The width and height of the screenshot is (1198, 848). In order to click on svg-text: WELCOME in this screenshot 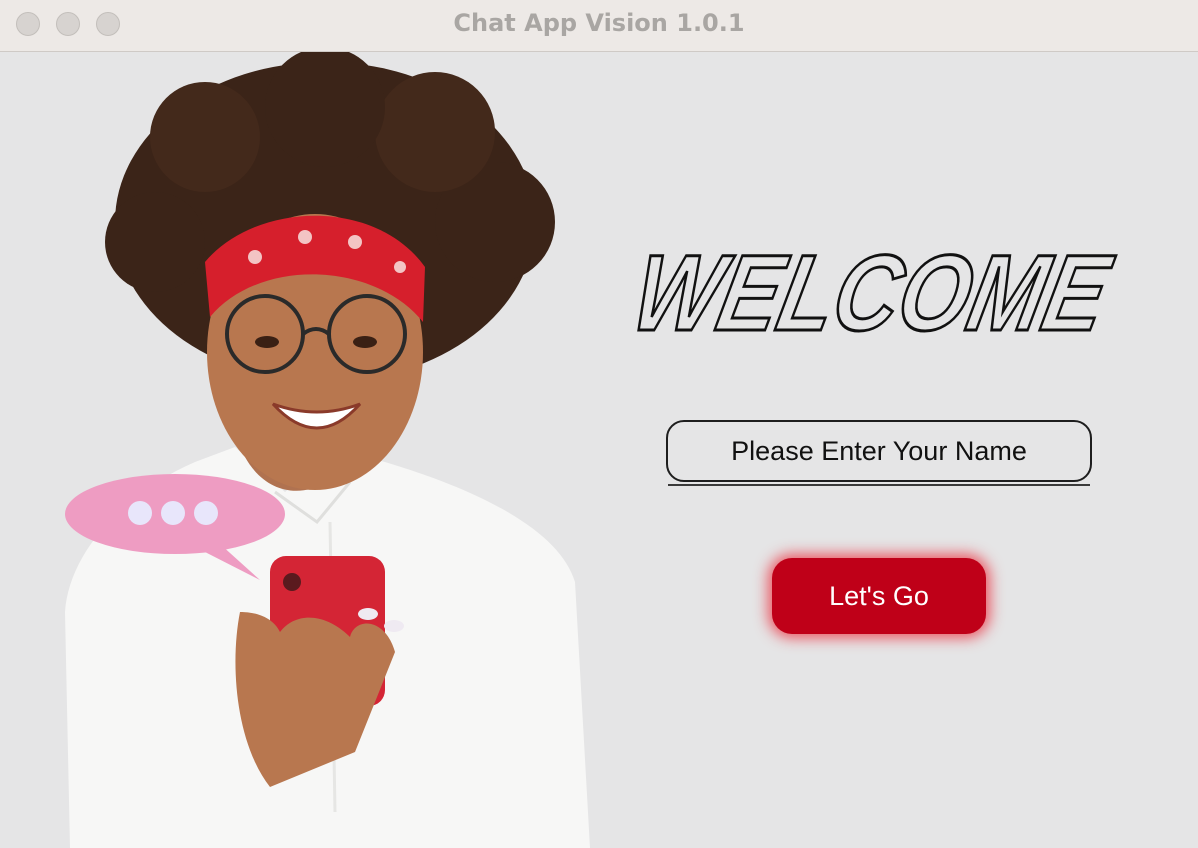, I will do `click(872, 290)`.